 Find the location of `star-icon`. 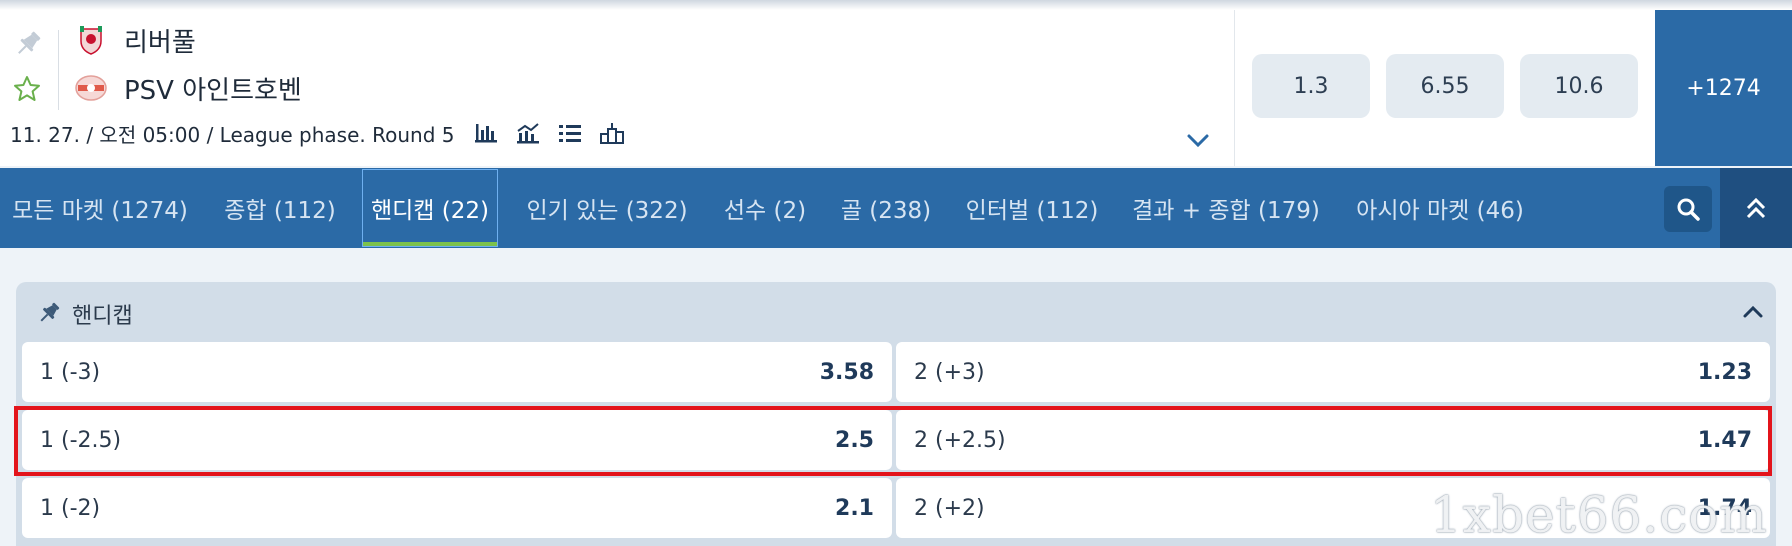

star-icon is located at coordinates (27, 89).